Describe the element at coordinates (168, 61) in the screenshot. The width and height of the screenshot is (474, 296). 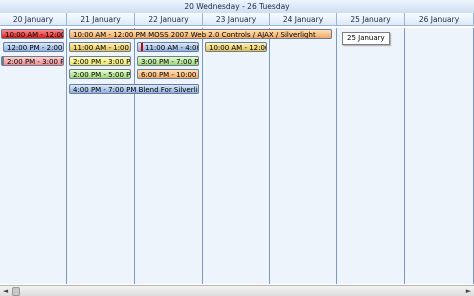
I see `appointment: 3:00 PM - 7:00 PM` at that location.